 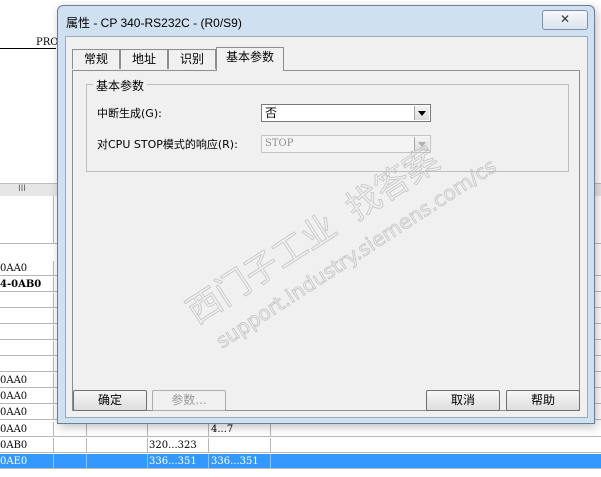 I want to click on help-button: 帮助, so click(x=543, y=400).